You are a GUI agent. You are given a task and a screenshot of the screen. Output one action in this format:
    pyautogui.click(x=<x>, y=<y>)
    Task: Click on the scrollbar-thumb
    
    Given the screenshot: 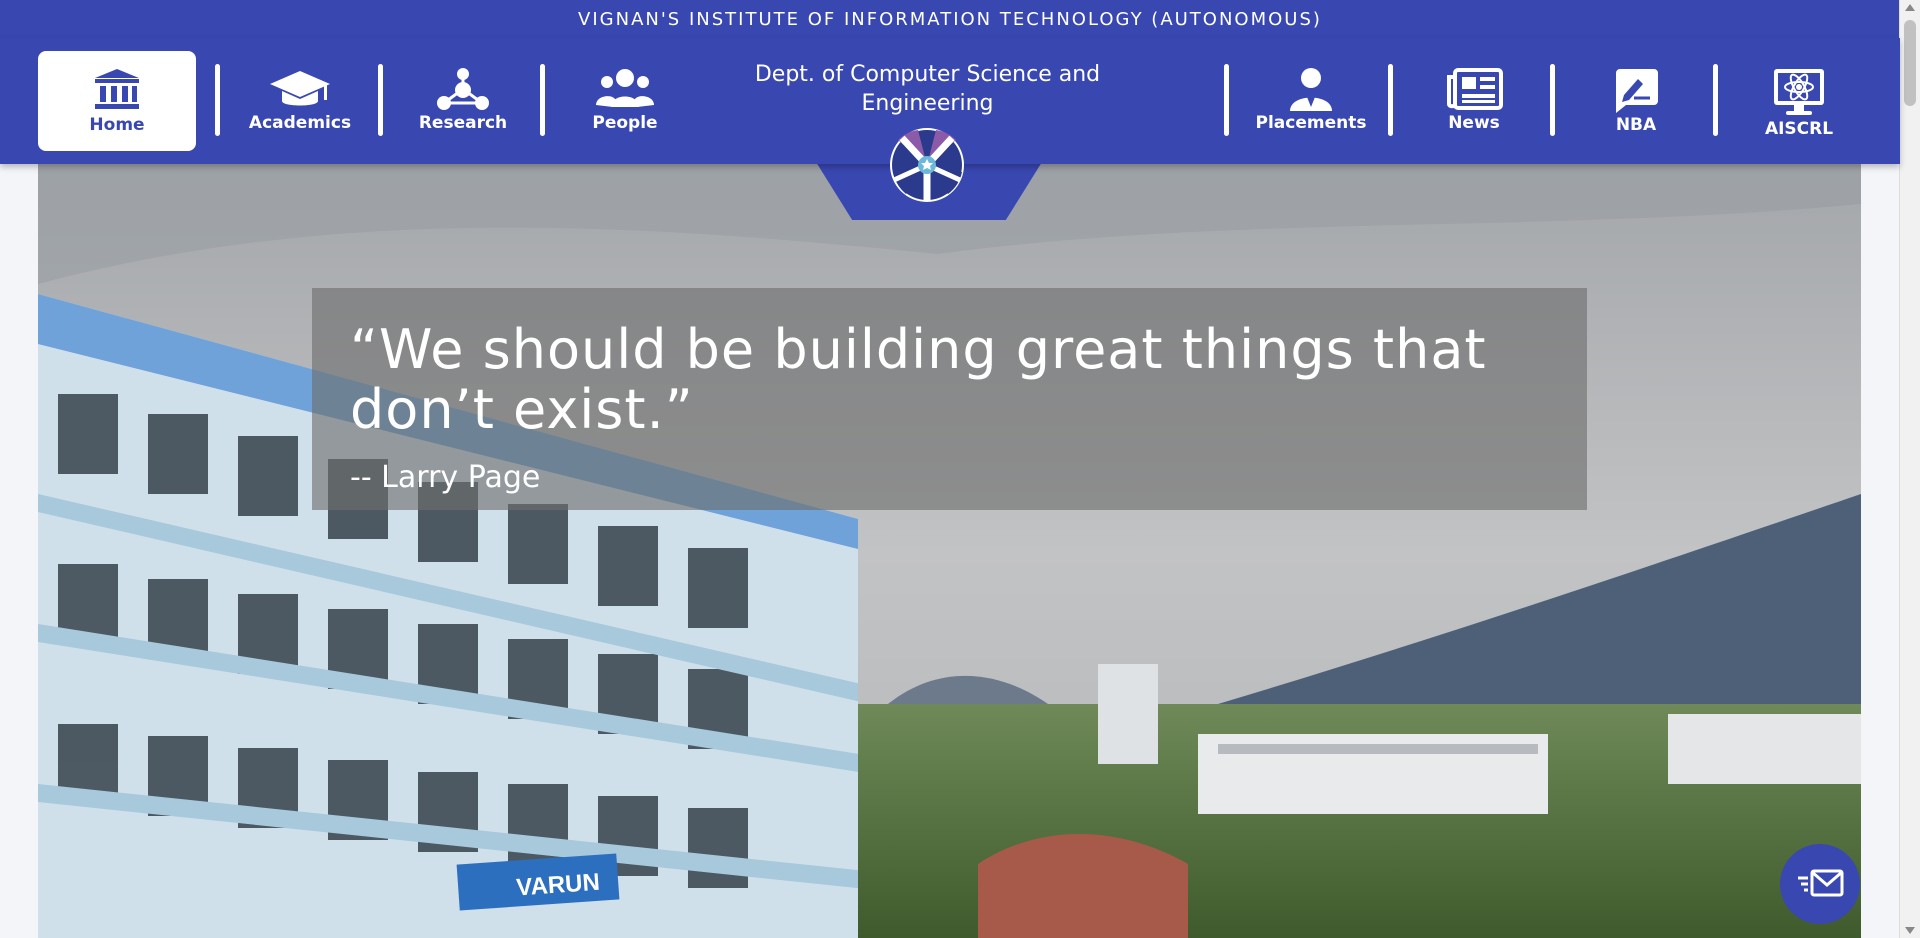 What is the action you would take?
    pyautogui.click(x=1910, y=63)
    